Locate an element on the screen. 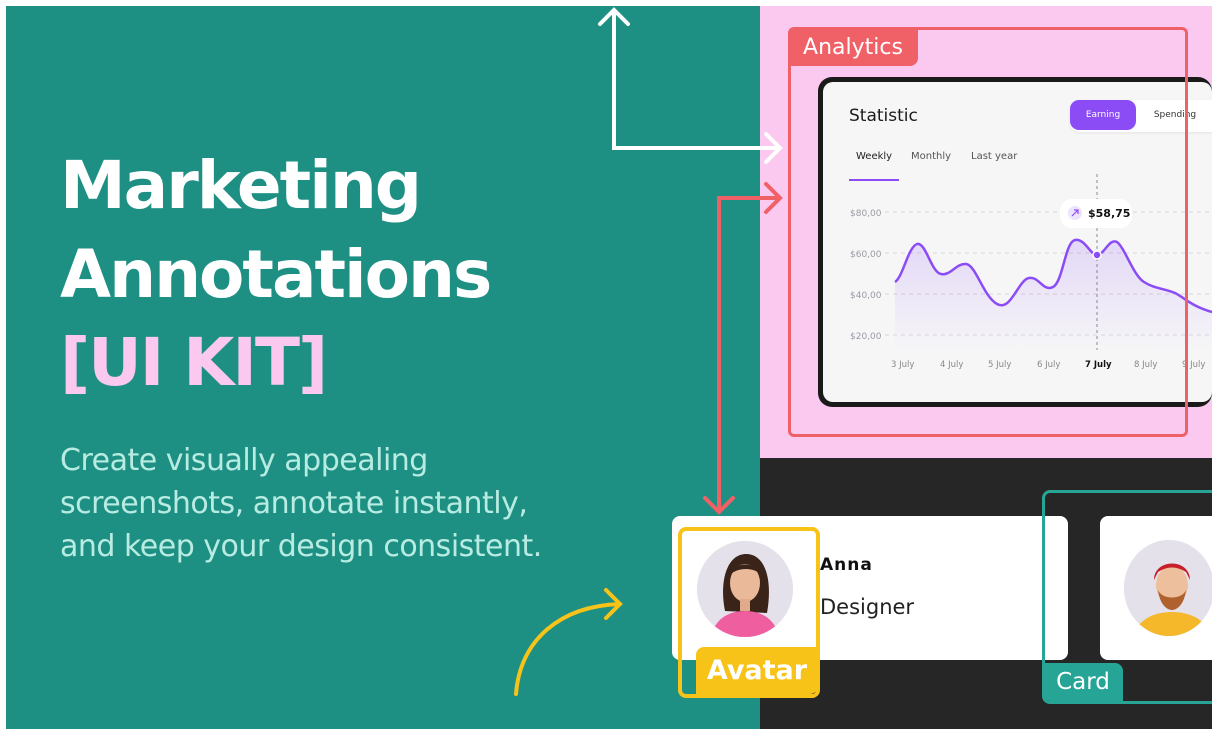 This screenshot has width=1212, height=729. subtitle-line-1: Create visually appealing is located at coordinates (244, 460).